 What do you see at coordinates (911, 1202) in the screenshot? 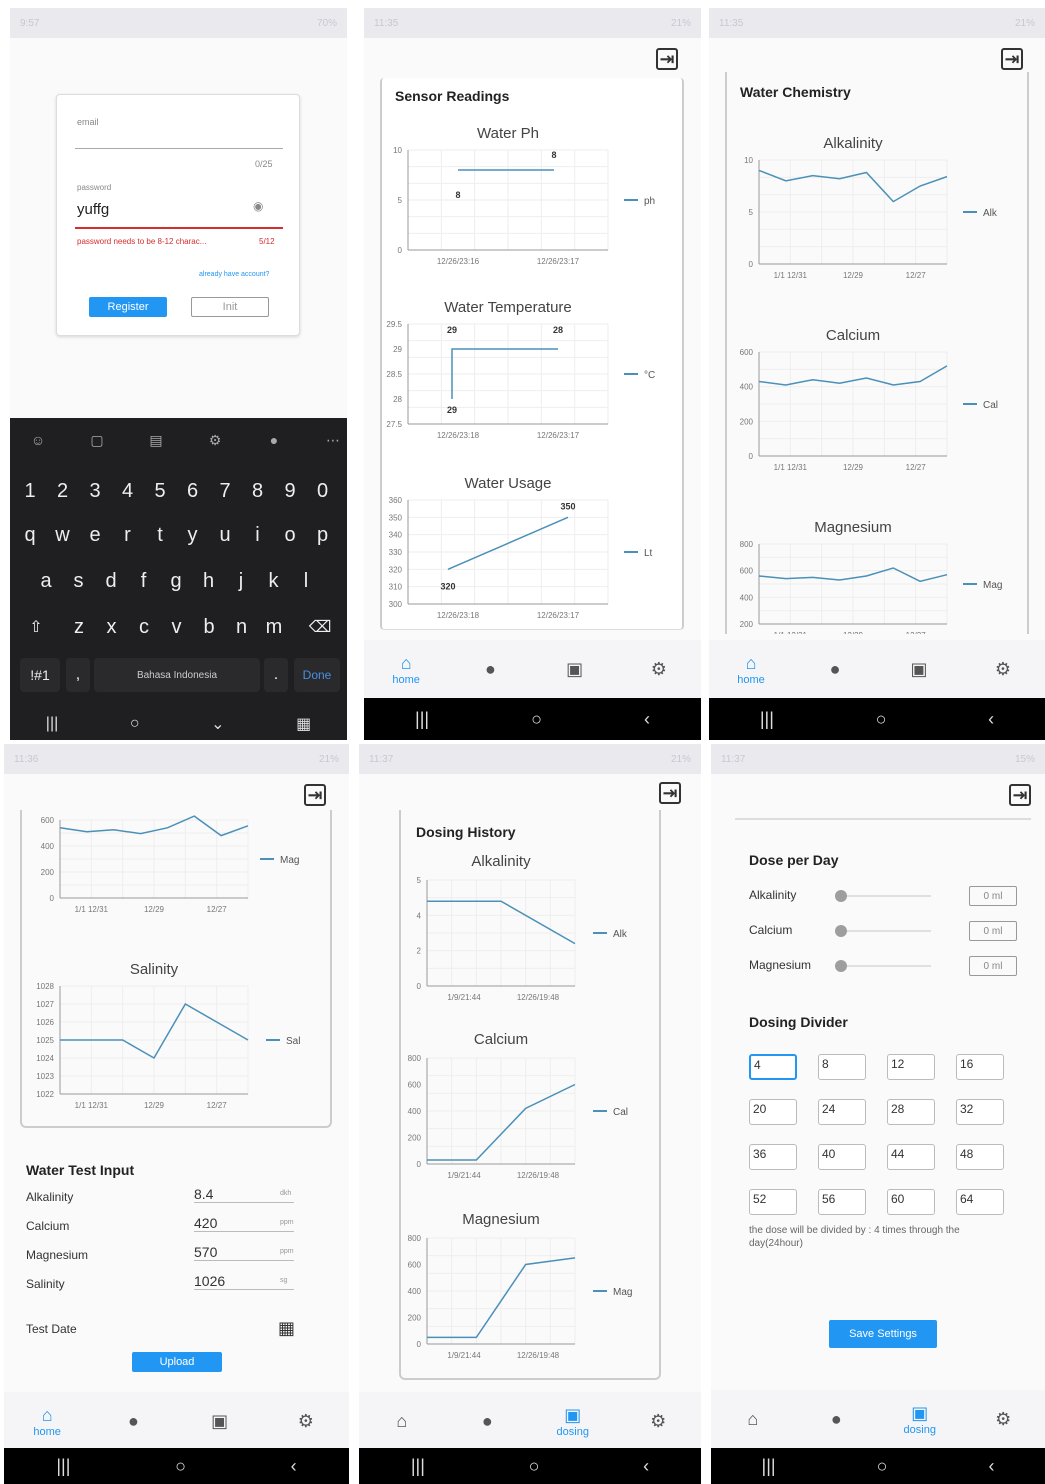
I see `divider-option: 60` at bounding box center [911, 1202].